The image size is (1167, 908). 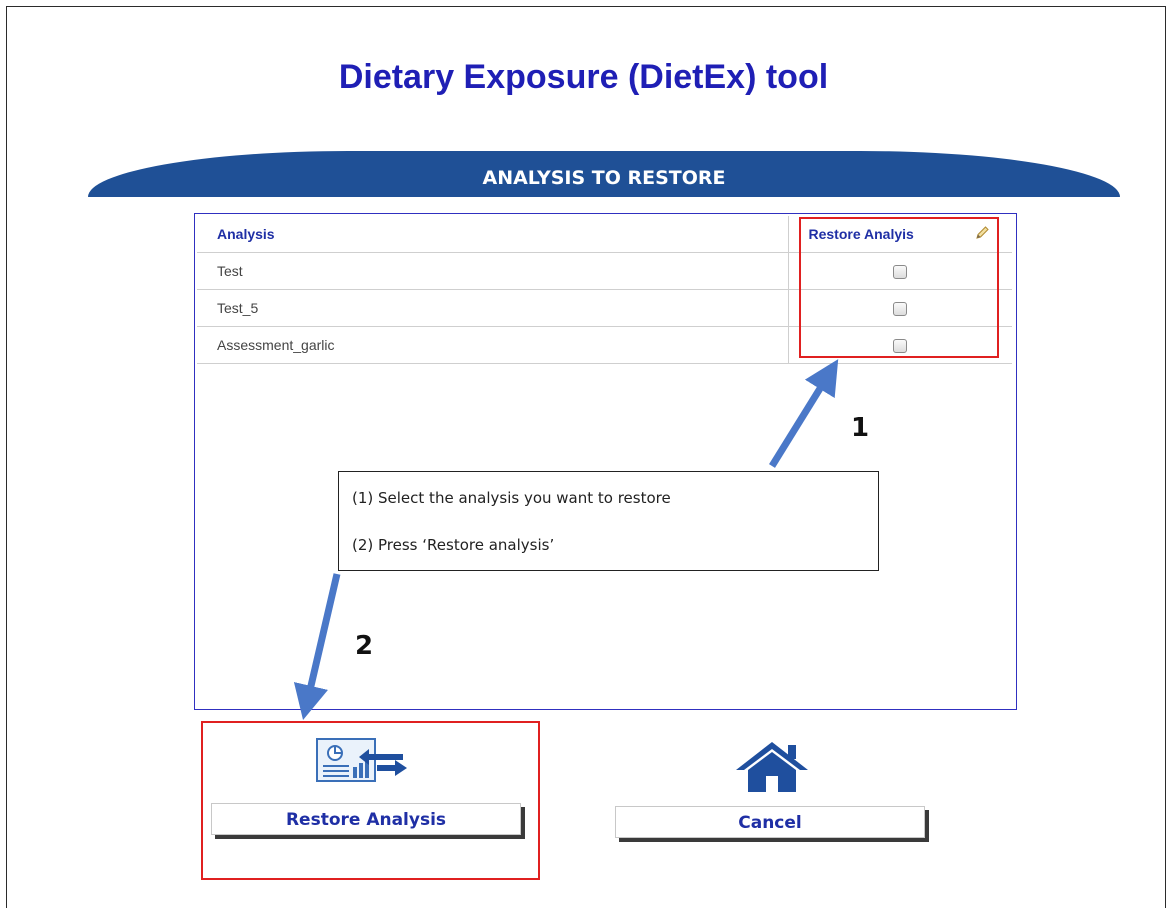 I want to click on analysis-name-cell: Test, so click(x=492, y=271).